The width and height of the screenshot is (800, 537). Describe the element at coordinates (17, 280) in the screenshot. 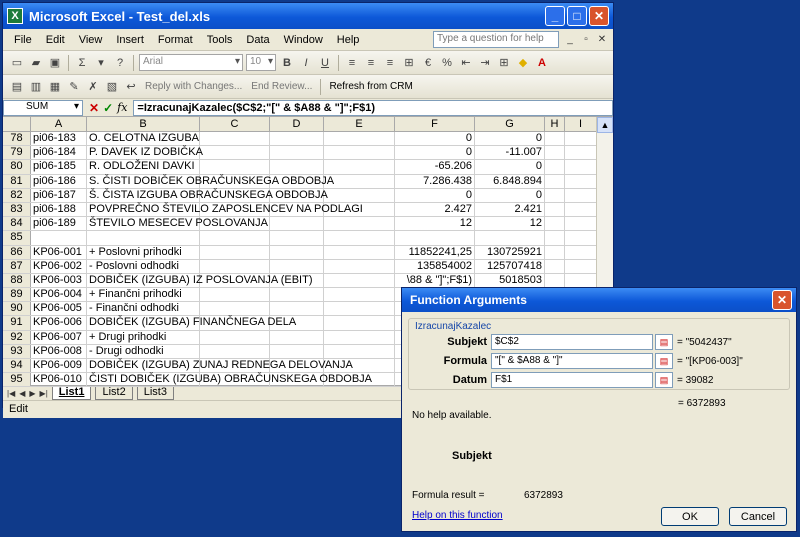

I see `row-header: 88` at that location.